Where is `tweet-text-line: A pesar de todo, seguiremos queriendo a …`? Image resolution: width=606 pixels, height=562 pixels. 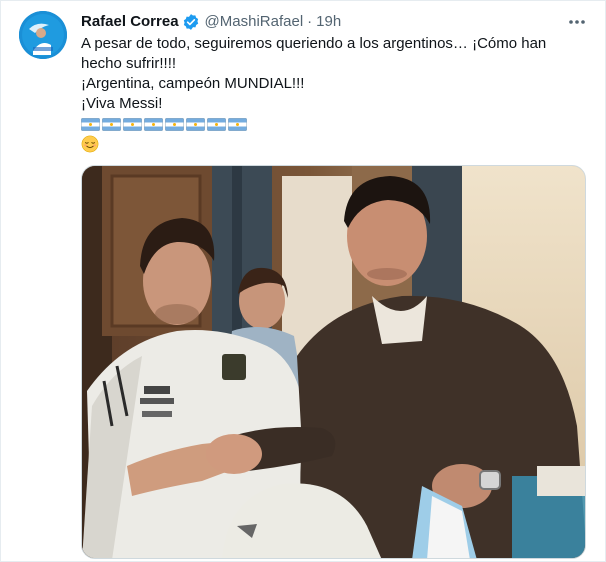
tweet-text-line: A pesar de todo, seguiremos queriendo a … is located at coordinates (314, 53).